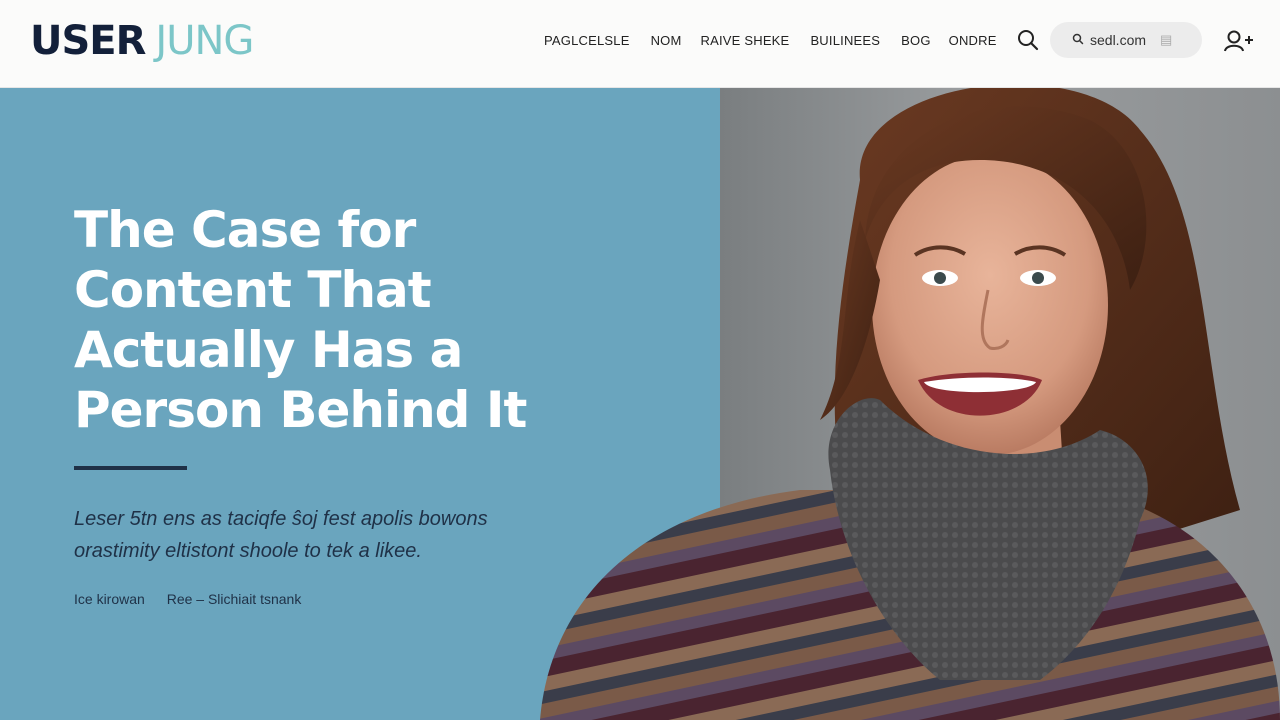  I want to click on nav-item-1: PAGLCELSLE, so click(587, 40).